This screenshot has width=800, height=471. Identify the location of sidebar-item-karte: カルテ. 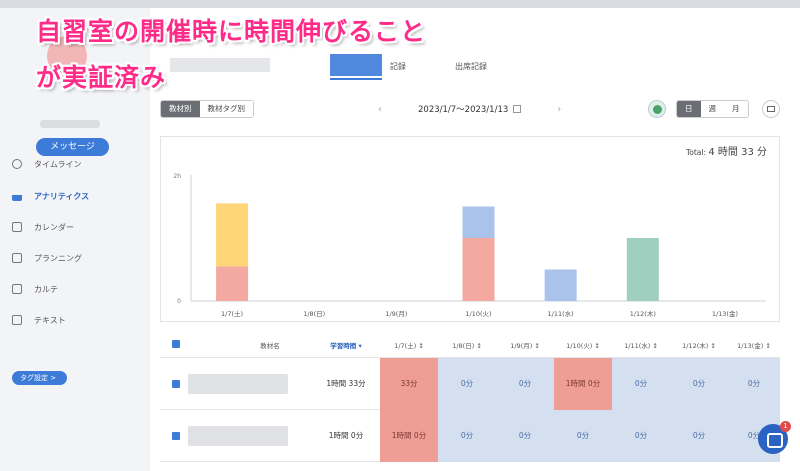
(35, 289).